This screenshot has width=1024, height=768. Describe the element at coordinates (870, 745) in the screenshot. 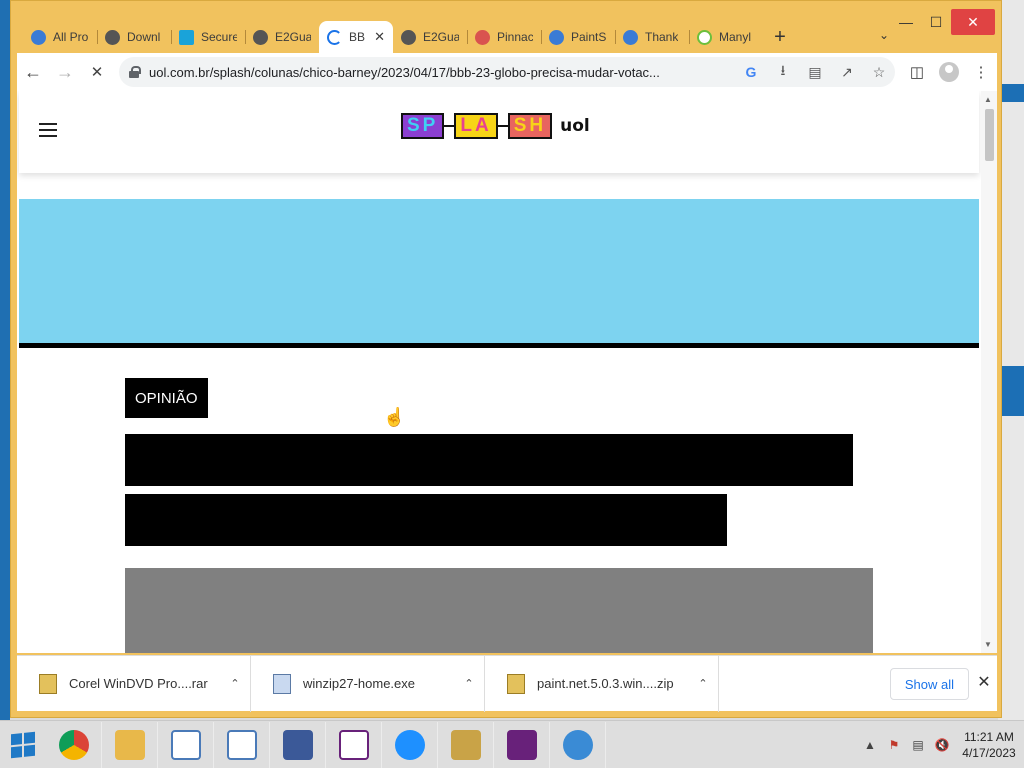

I see `chevron-up-icon: ▲` at that location.